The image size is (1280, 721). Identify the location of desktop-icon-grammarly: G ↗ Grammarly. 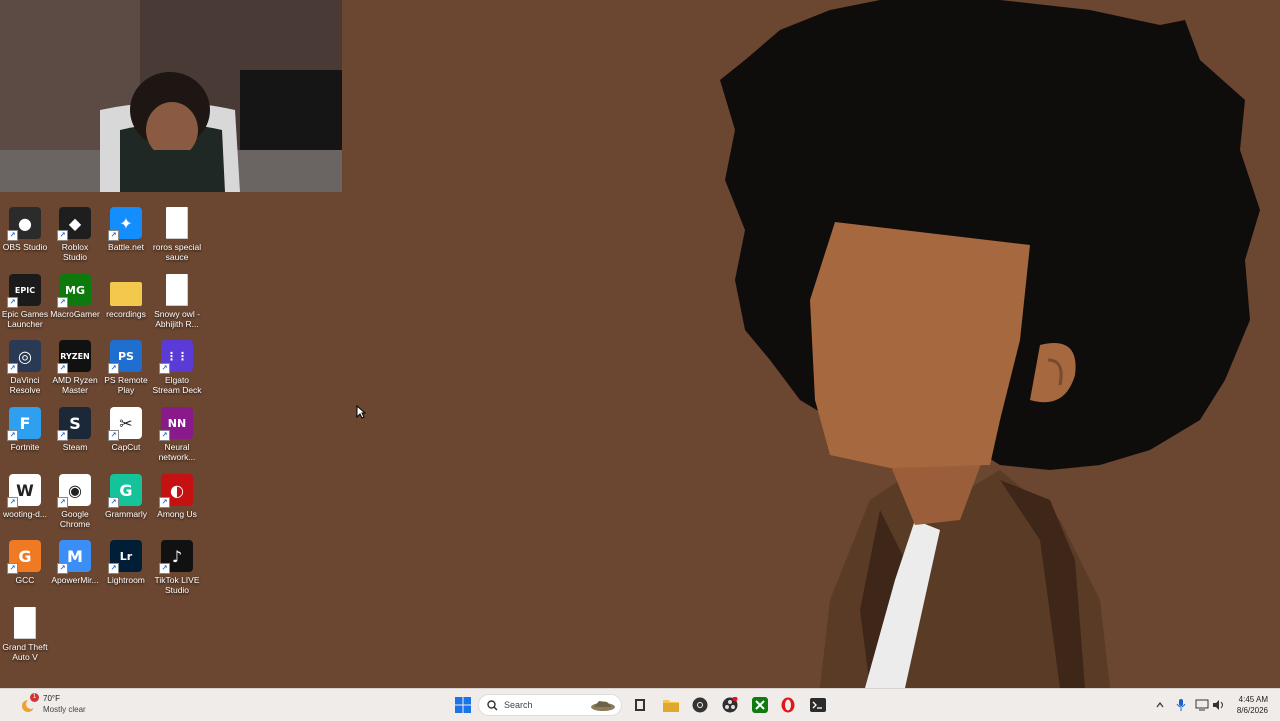
(126, 496).